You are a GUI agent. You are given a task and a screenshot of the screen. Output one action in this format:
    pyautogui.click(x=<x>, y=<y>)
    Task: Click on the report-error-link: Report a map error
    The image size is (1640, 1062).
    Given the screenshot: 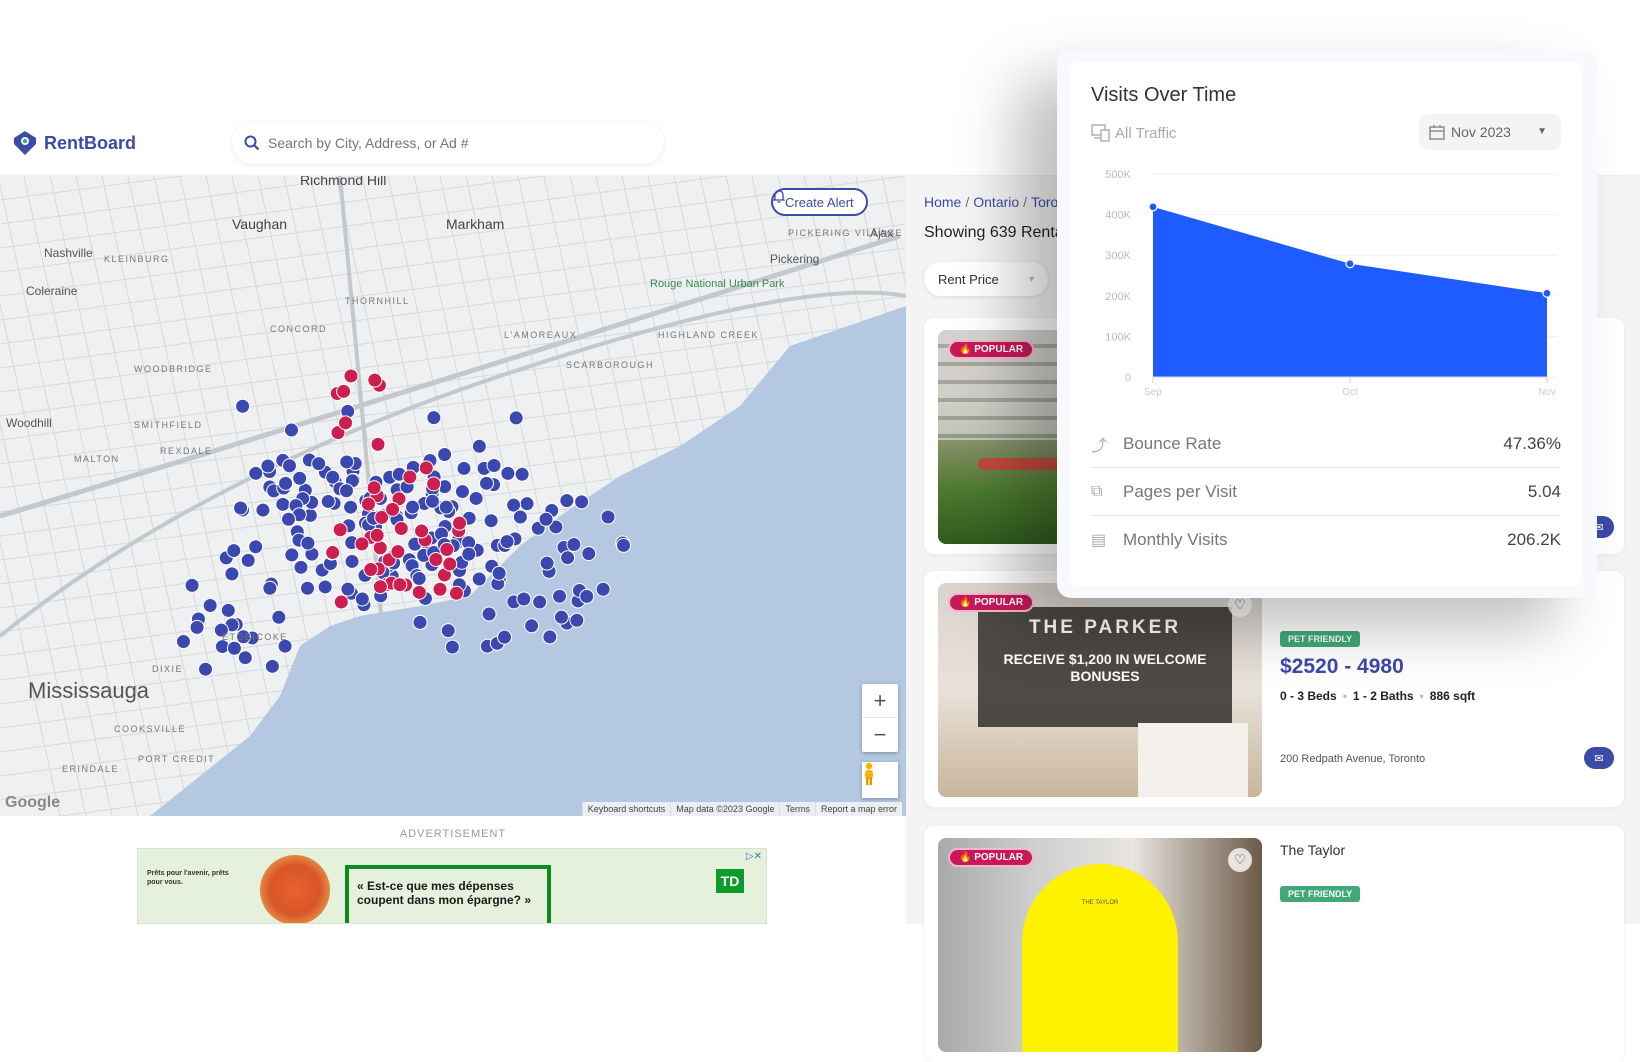 What is the action you would take?
    pyautogui.click(x=858, y=809)
    